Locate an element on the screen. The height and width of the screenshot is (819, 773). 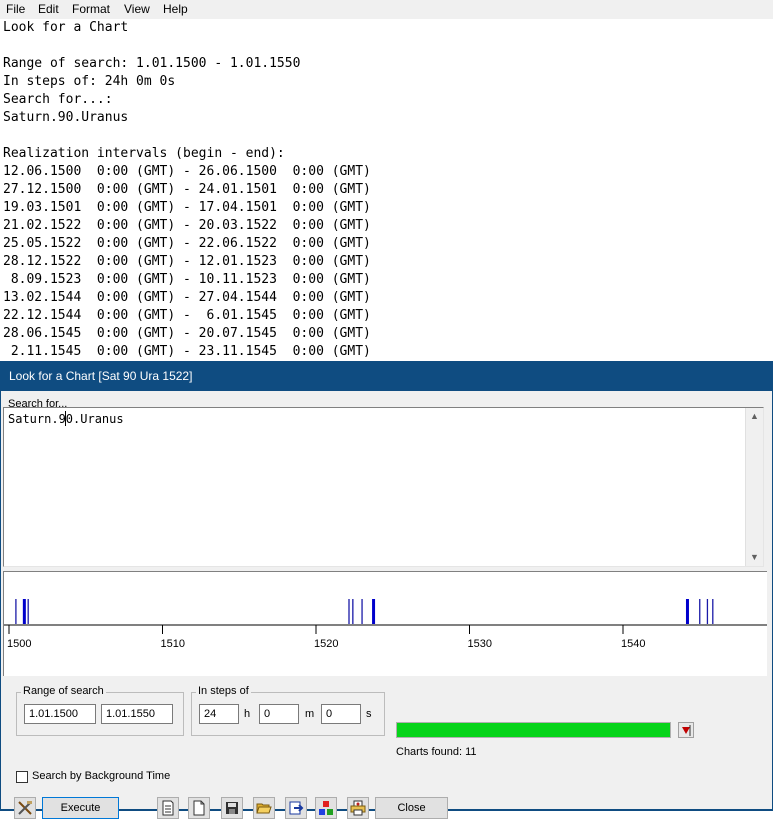
background-time-label: Search by Background Time is located at coordinates (101, 776).